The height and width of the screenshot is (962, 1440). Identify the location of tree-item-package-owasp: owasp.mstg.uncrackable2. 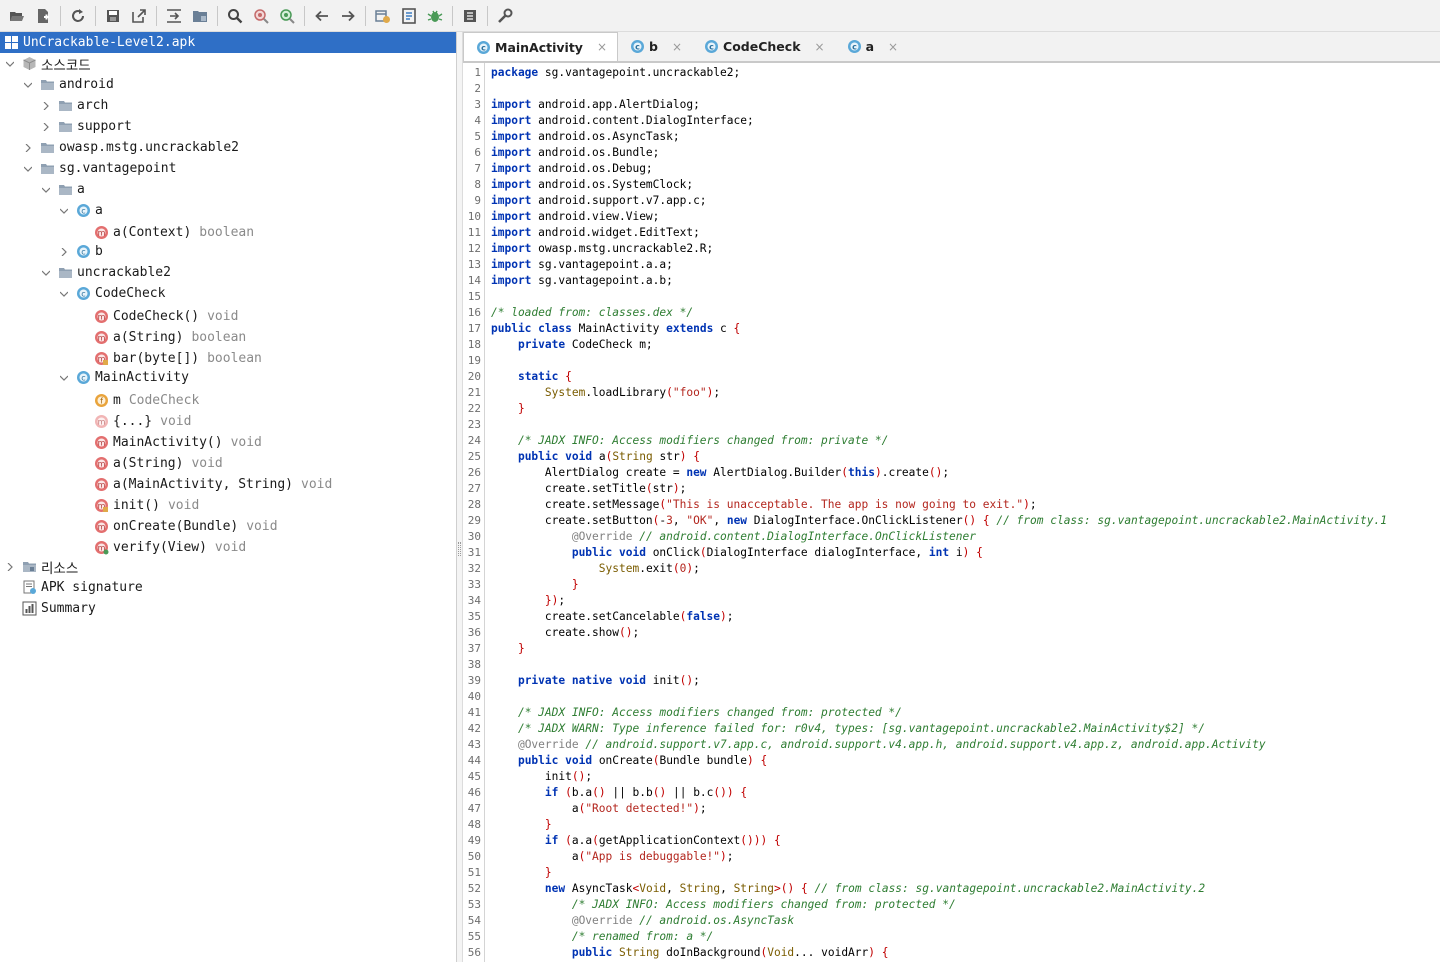
(130, 147).